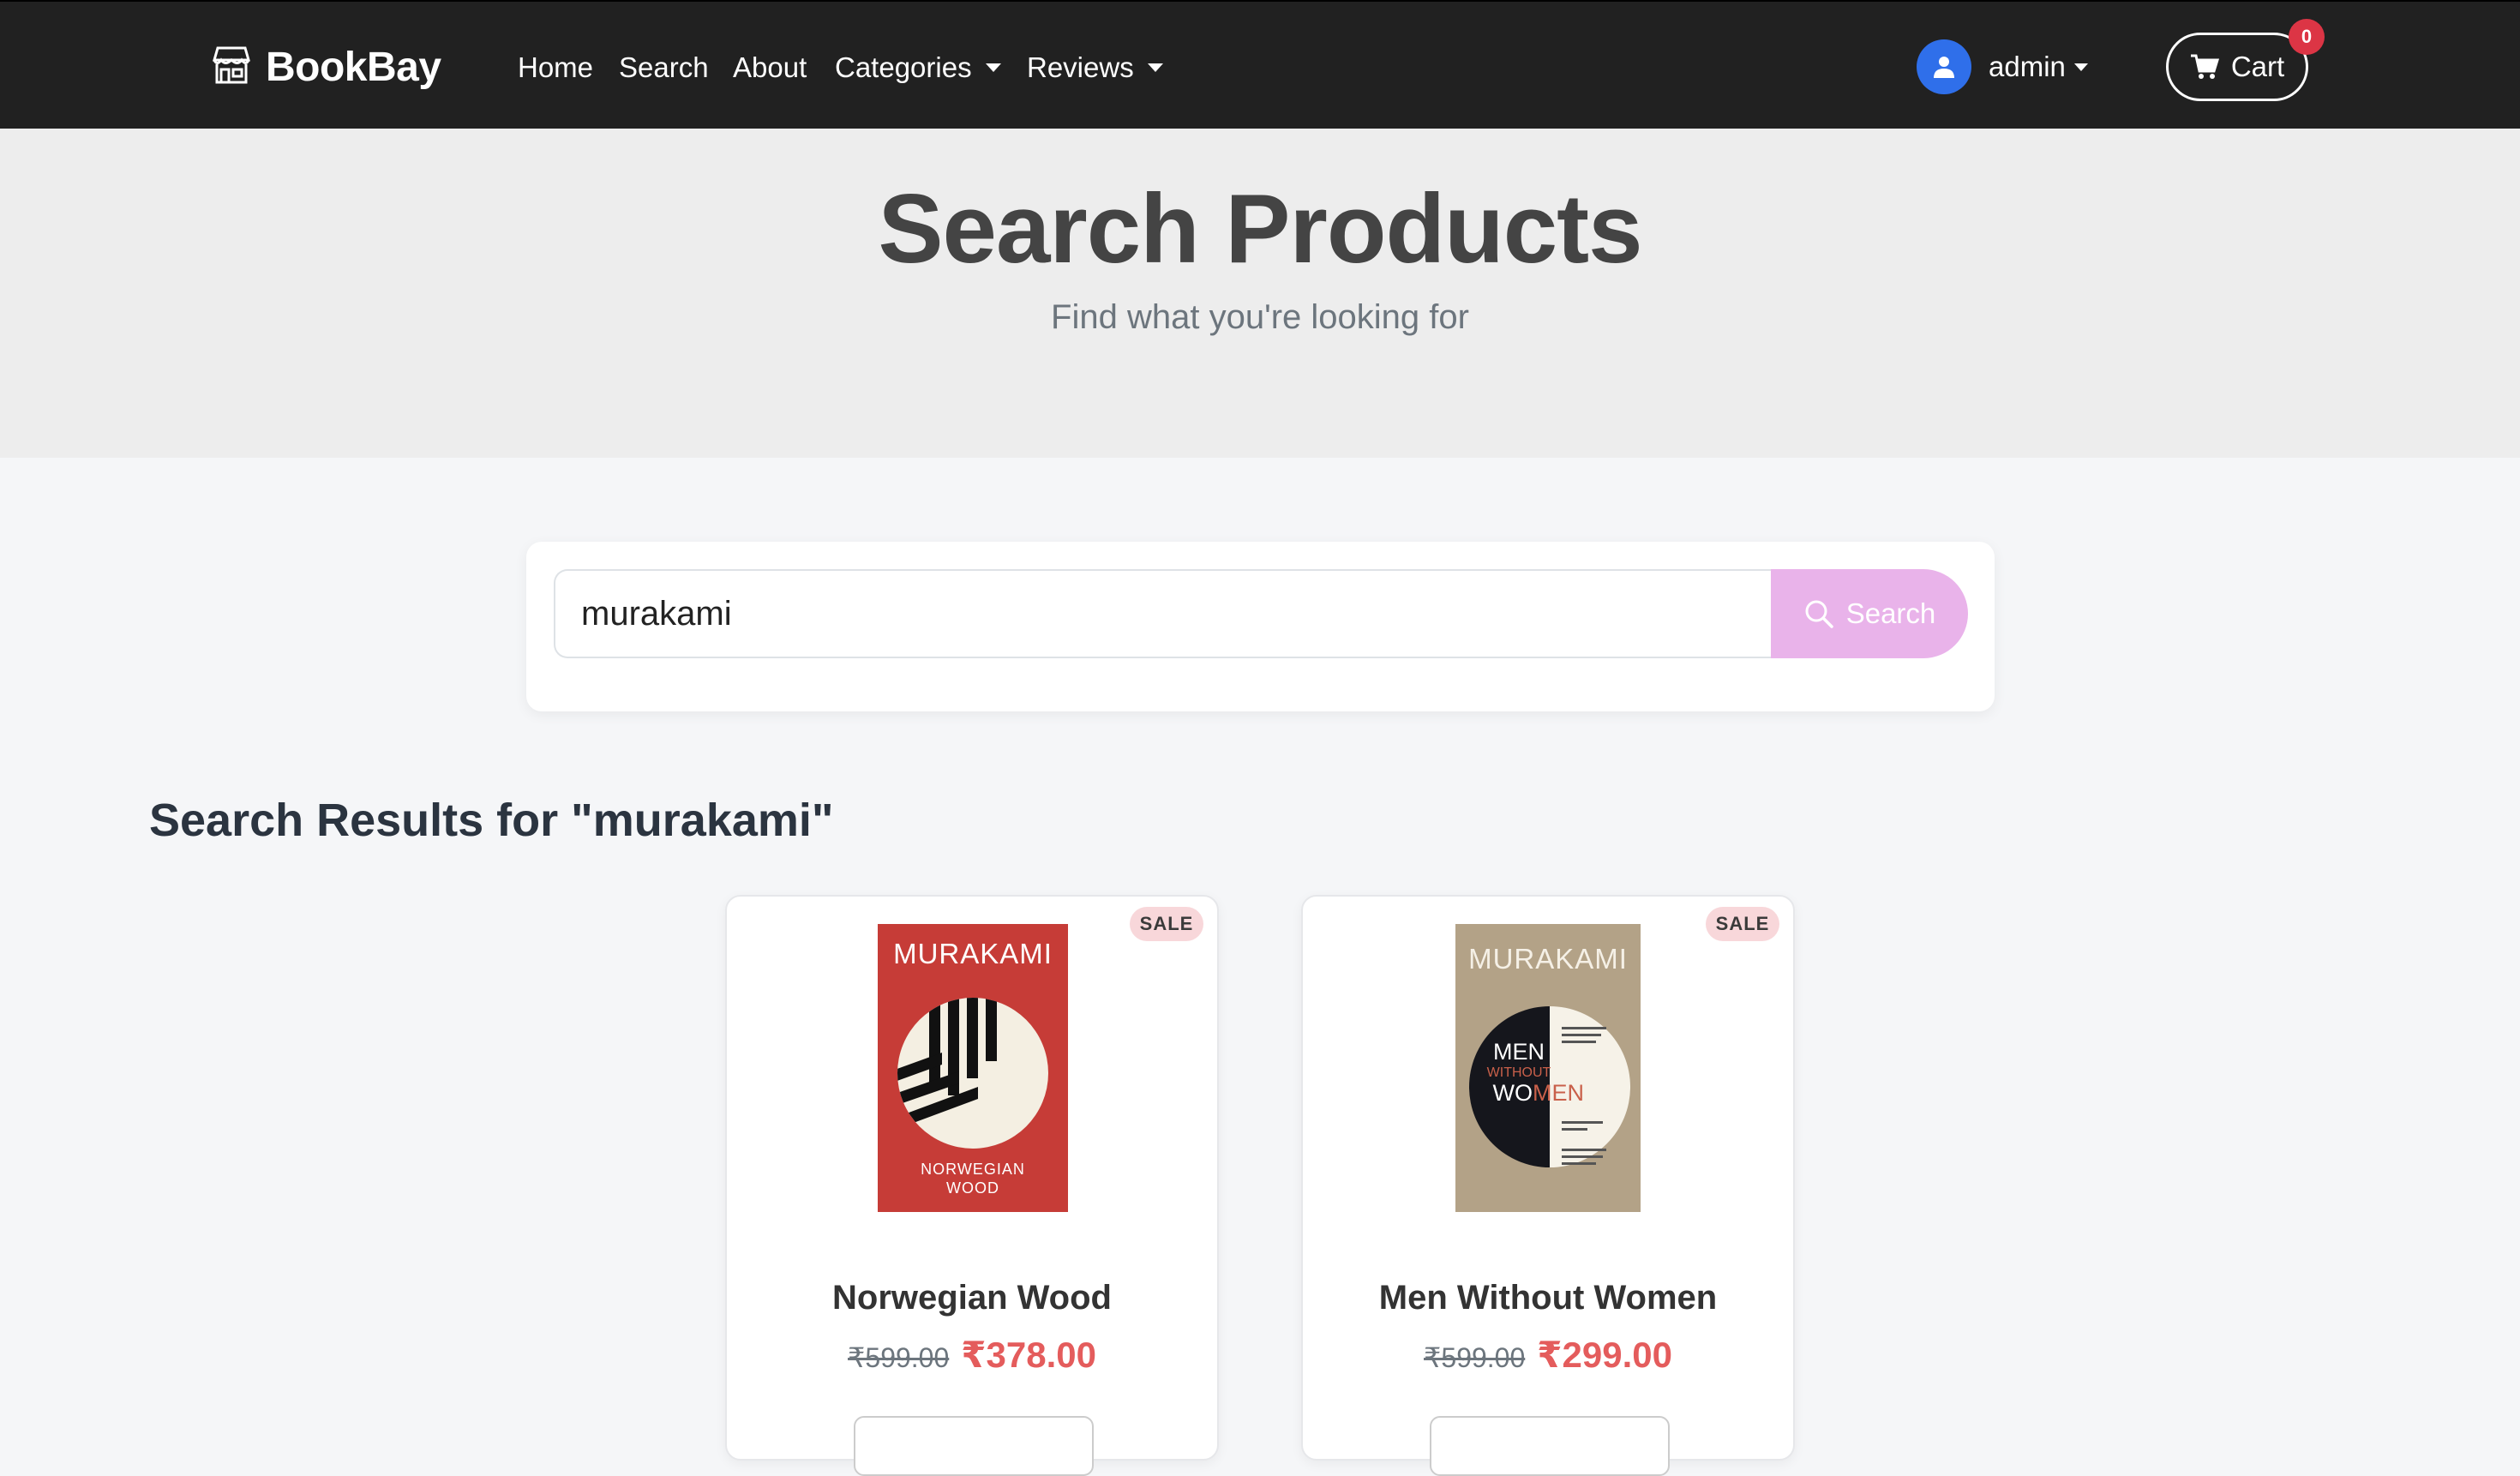 The width and height of the screenshot is (2520, 1476). Describe the element at coordinates (1890, 613) in the screenshot. I see `search-button-label: Search` at that location.